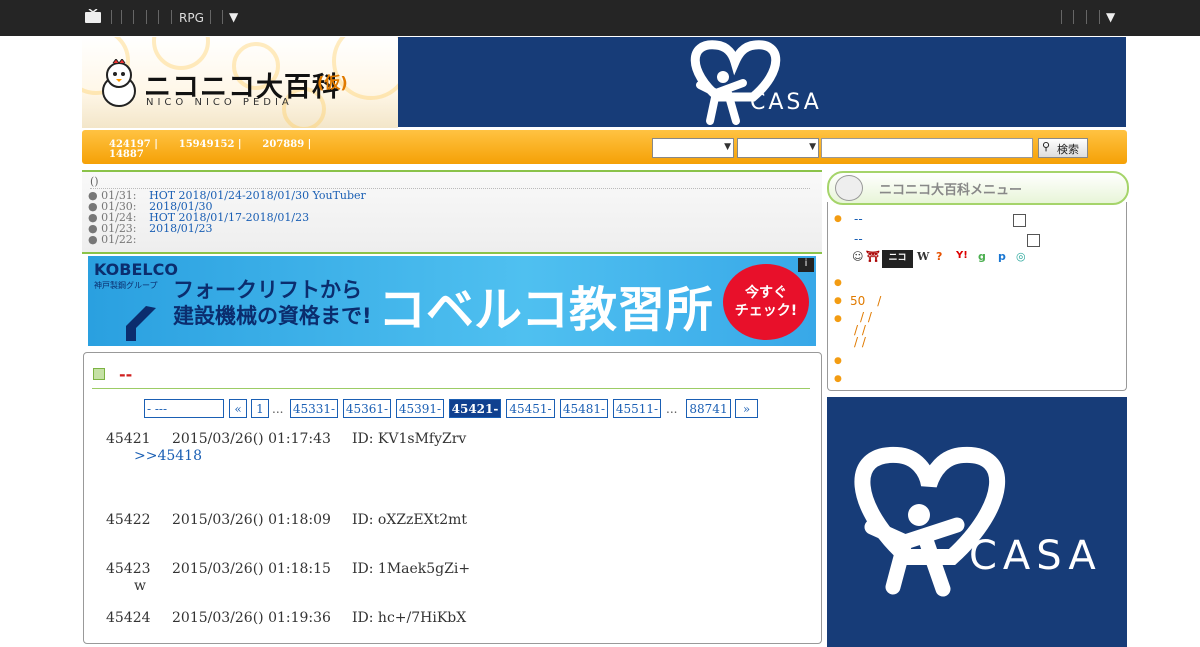 This screenshot has height=647, width=1200. I want to click on casa-brand-text-large: CASA, so click(1035, 556).